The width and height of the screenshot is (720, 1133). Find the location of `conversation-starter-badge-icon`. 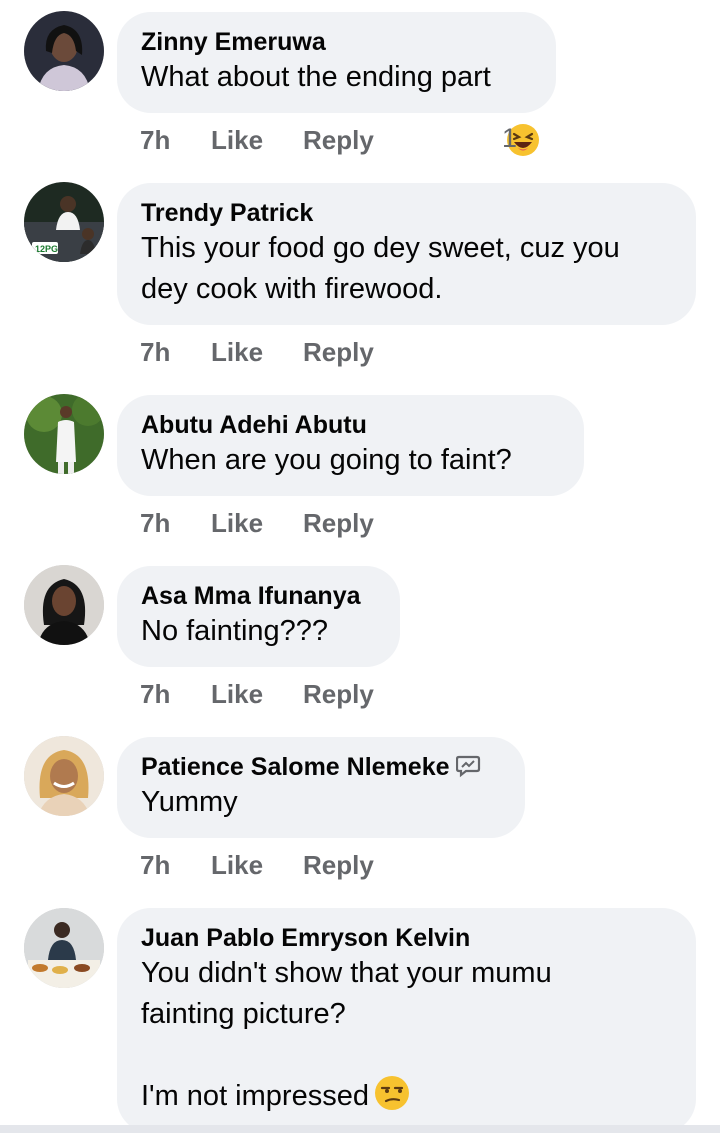

conversation-starter-badge-icon is located at coordinates (468, 766).